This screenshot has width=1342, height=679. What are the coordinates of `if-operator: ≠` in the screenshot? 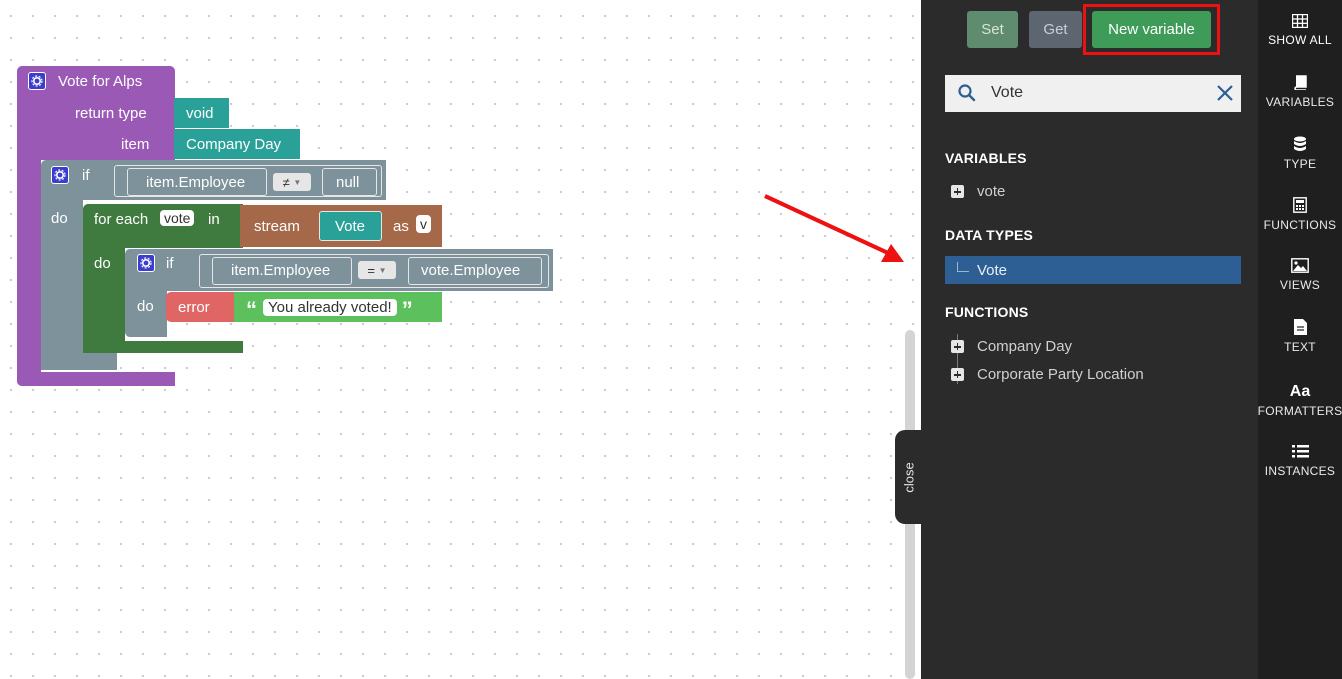 It's located at (286, 182).